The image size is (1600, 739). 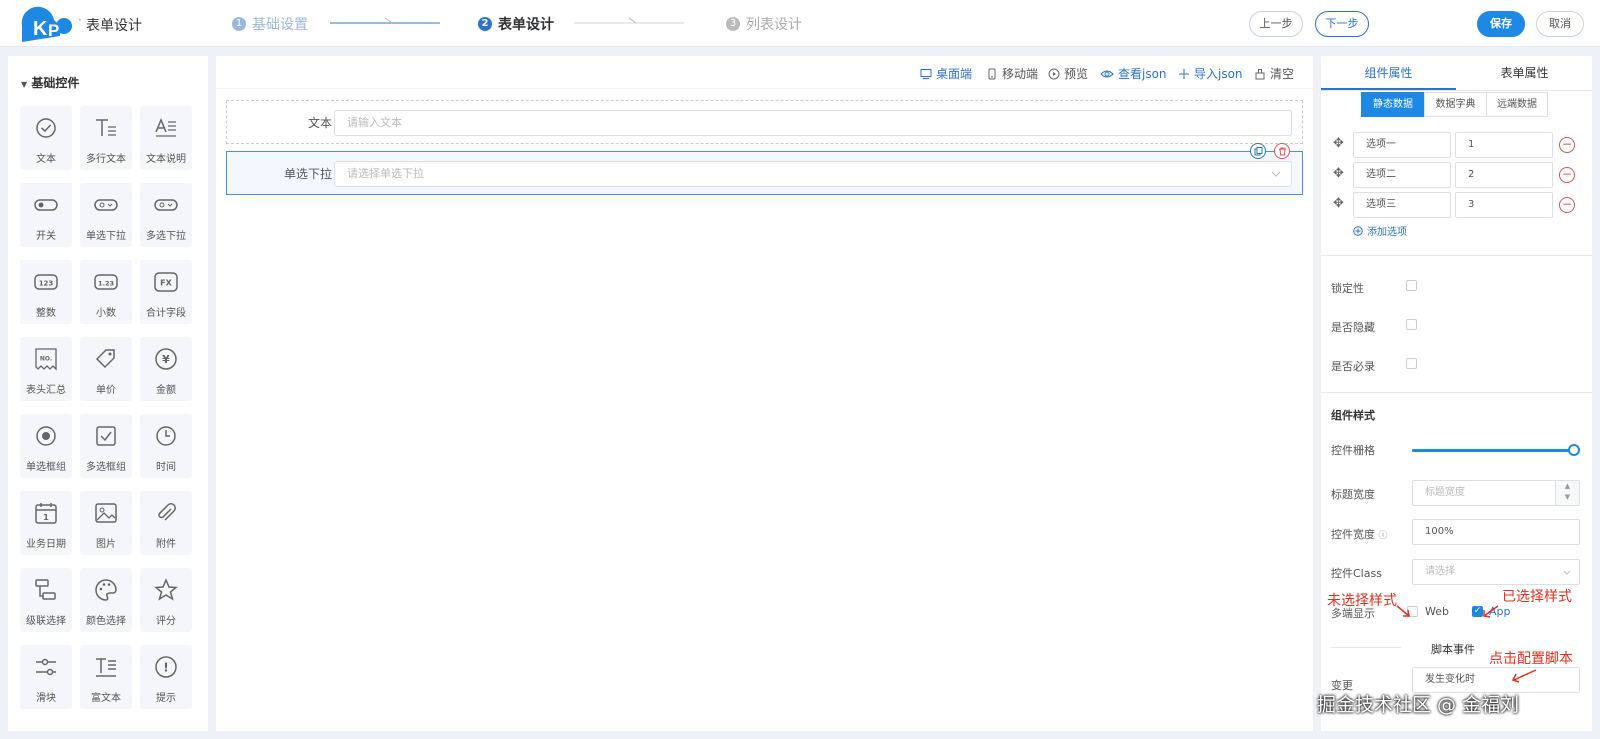 I want to click on palette-section-title: ▼ 基础控件, so click(x=50, y=82).